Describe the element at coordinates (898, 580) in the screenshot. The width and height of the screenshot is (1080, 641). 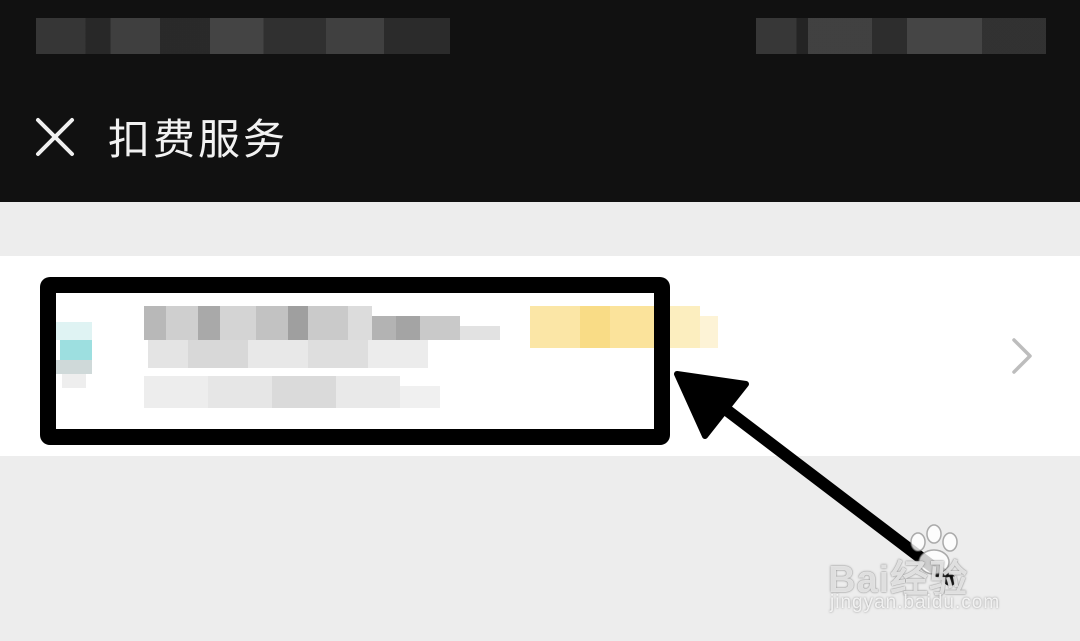
I see `watermark-brand: Bai经验` at that location.